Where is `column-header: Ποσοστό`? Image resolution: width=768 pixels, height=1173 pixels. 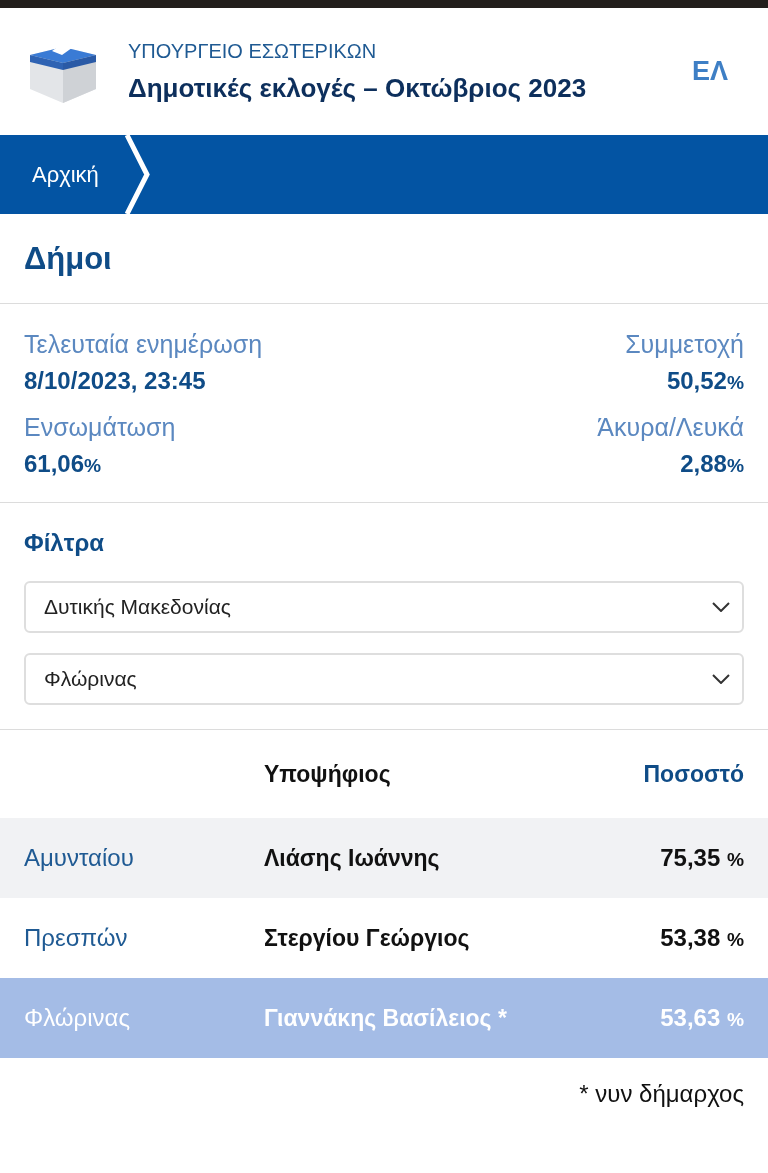
column-header: Ποσοστό is located at coordinates (654, 774).